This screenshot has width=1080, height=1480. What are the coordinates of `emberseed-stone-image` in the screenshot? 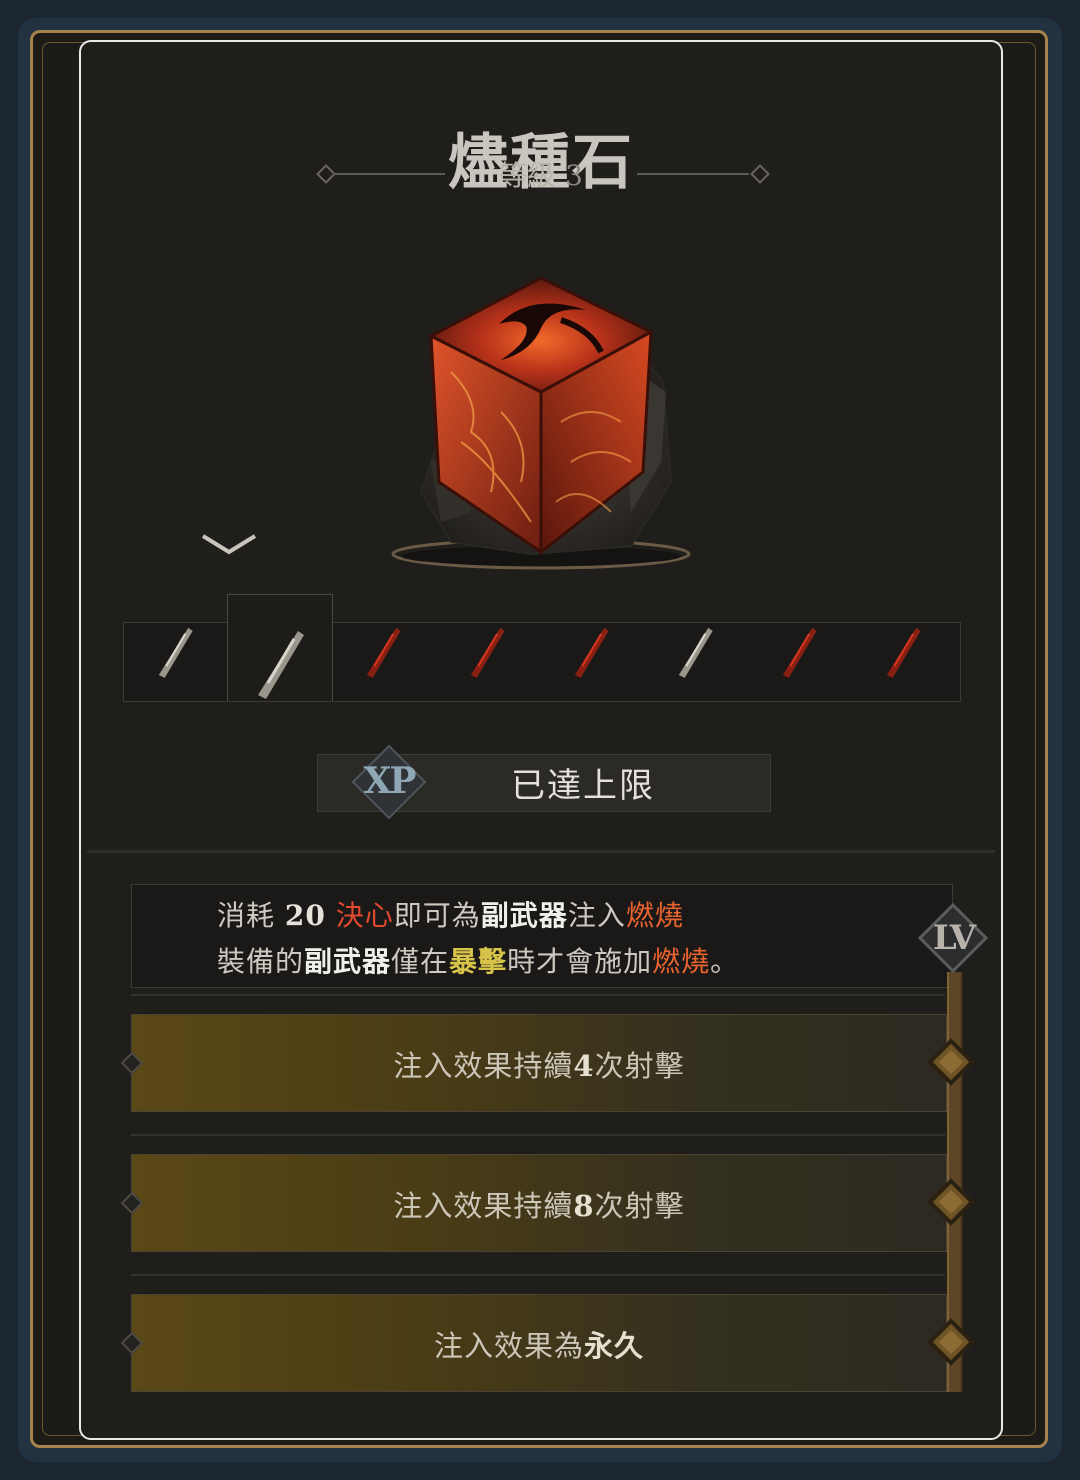 It's located at (541, 423).